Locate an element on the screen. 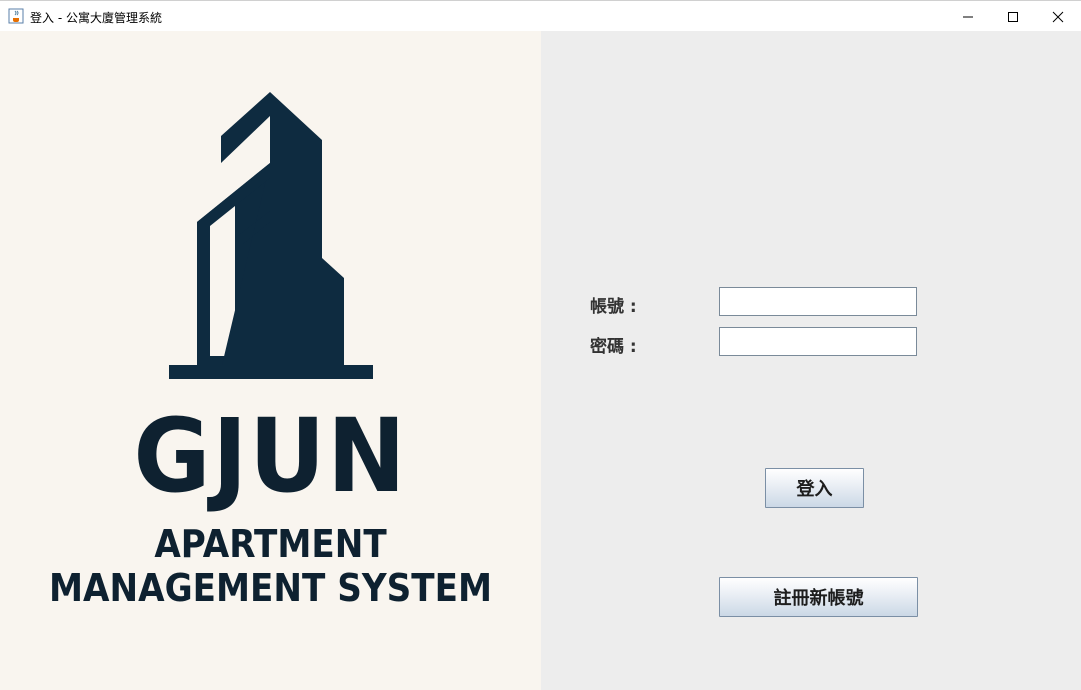  login-button: 登入 is located at coordinates (814, 488).